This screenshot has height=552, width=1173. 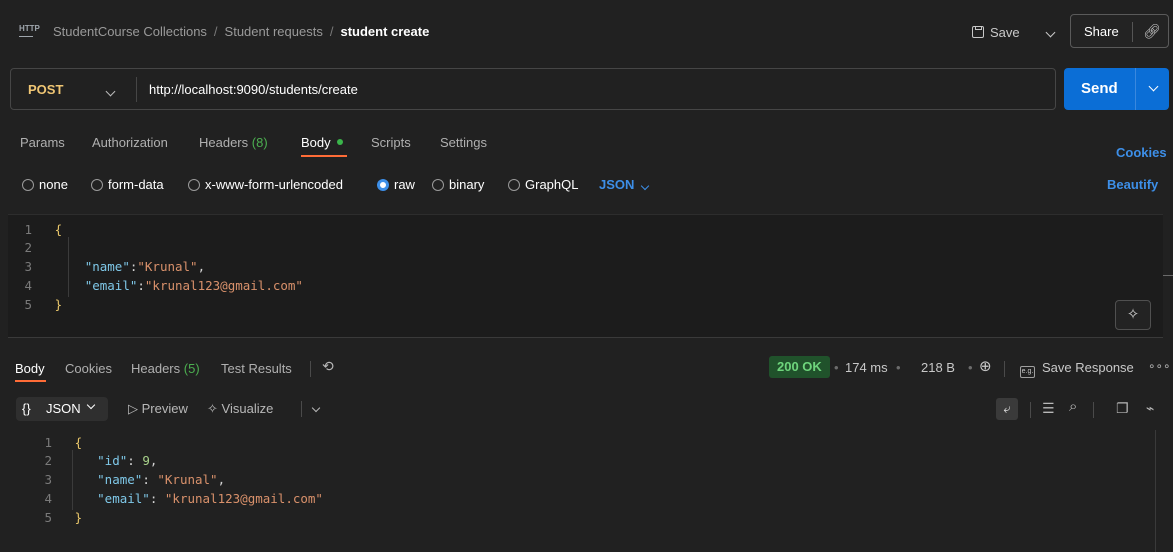 What do you see at coordinates (194, 185) in the screenshot?
I see `radio-icon` at bounding box center [194, 185].